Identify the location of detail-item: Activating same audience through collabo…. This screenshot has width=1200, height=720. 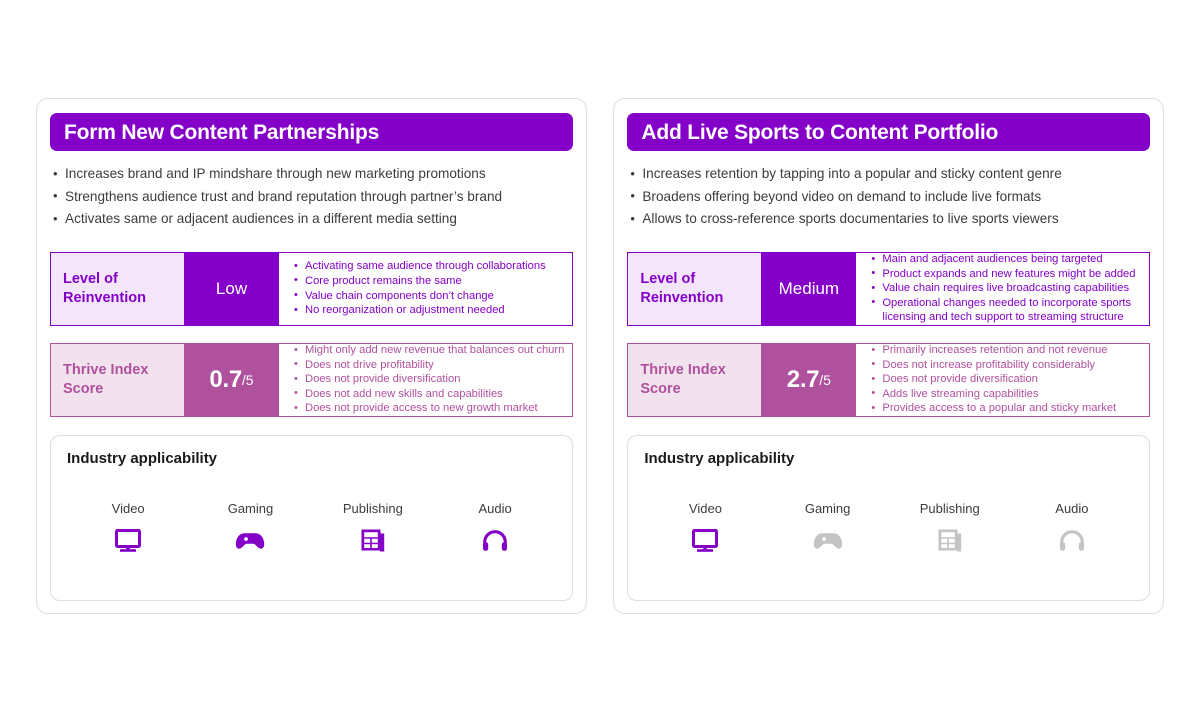
(428, 266).